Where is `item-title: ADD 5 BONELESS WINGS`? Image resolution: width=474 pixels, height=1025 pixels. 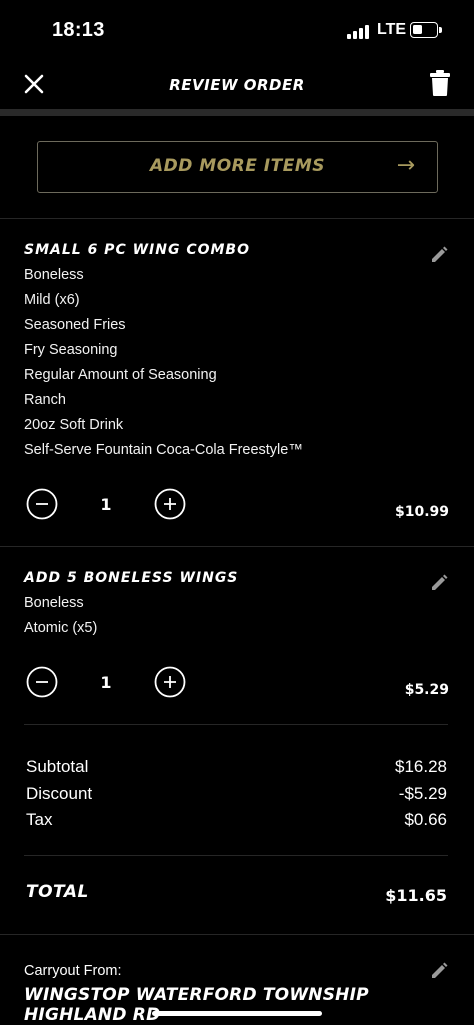
item-title: ADD 5 BONELESS WINGS is located at coordinates (131, 578).